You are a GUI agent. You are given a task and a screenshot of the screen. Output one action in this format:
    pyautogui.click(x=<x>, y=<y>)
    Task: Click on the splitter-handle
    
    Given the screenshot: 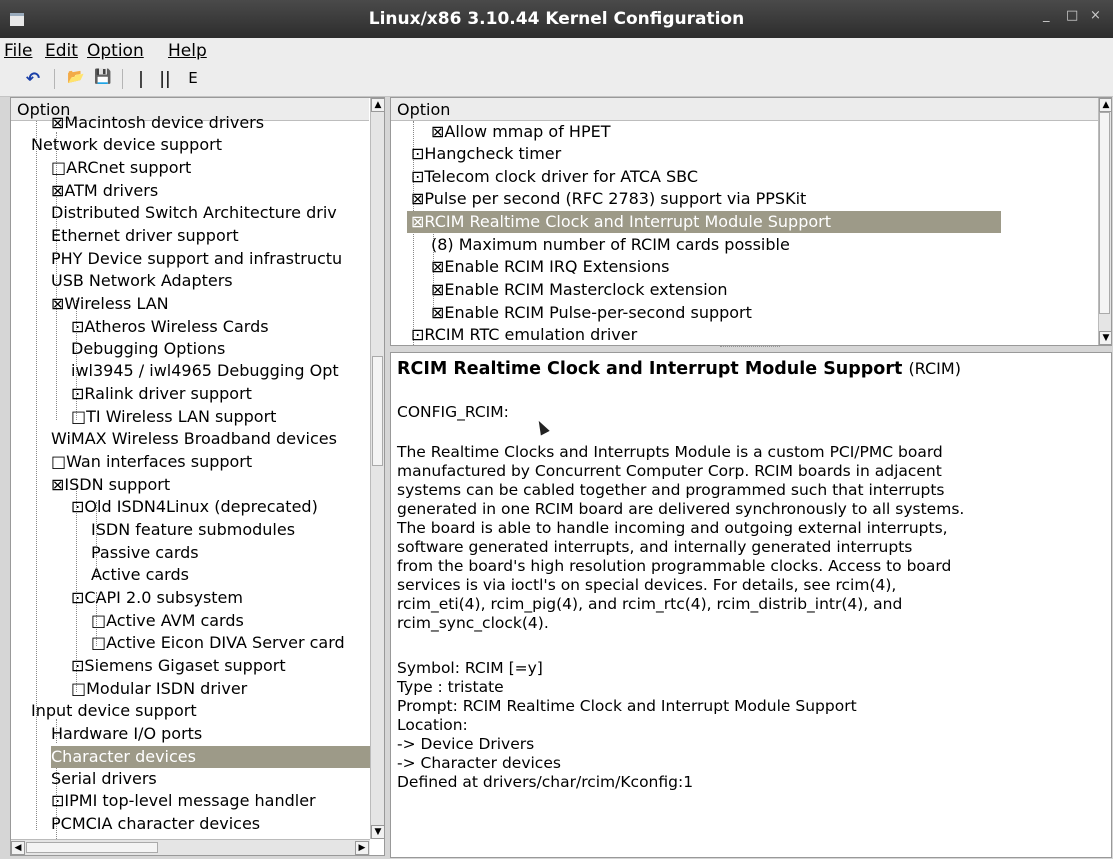 What is the action you would take?
    pyautogui.click(x=750, y=348)
    